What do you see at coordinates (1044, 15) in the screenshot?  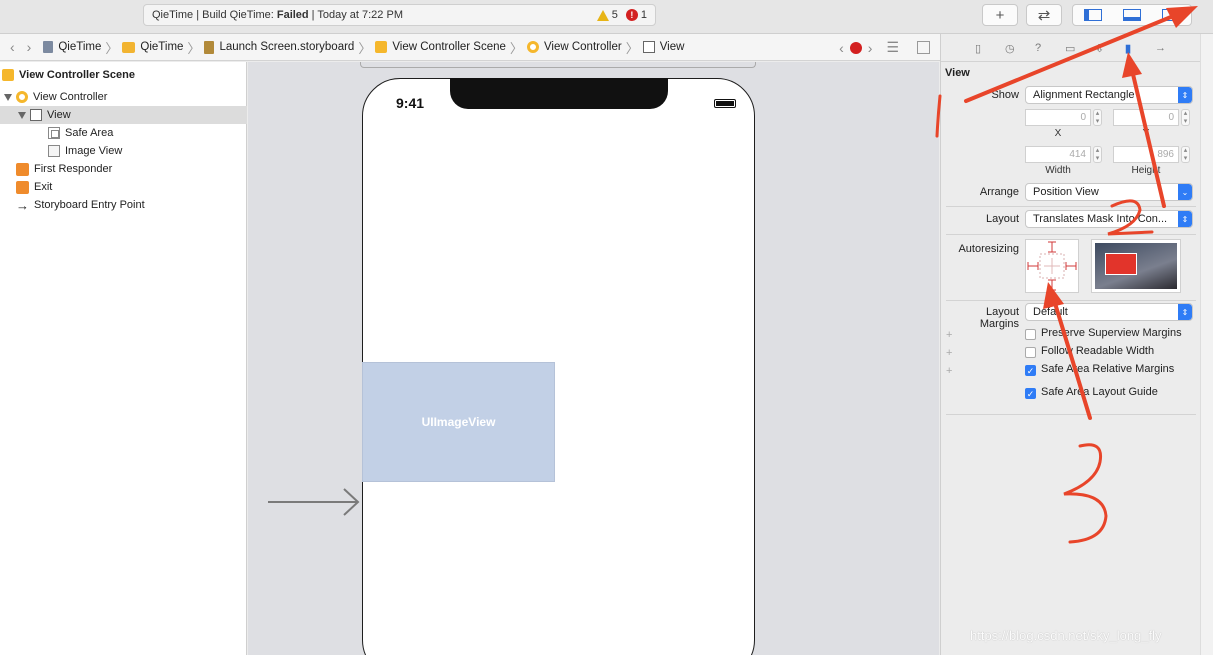 I see `code-review-button: ⇄` at bounding box center [1044, 15].